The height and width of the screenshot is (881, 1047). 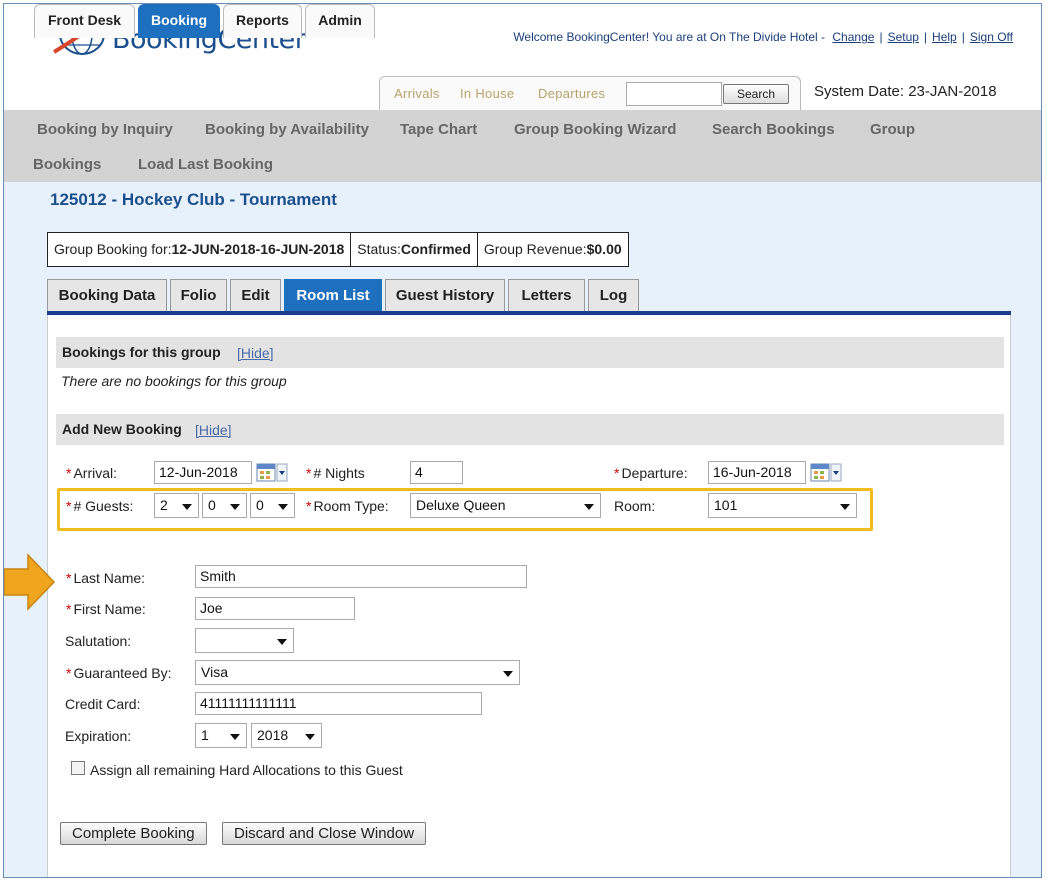 What do you see at coordinates (287, 129) in the screenshot?
I see `menu-booking-by-availability: Booking by Availability` at bounding box center [287, 129].